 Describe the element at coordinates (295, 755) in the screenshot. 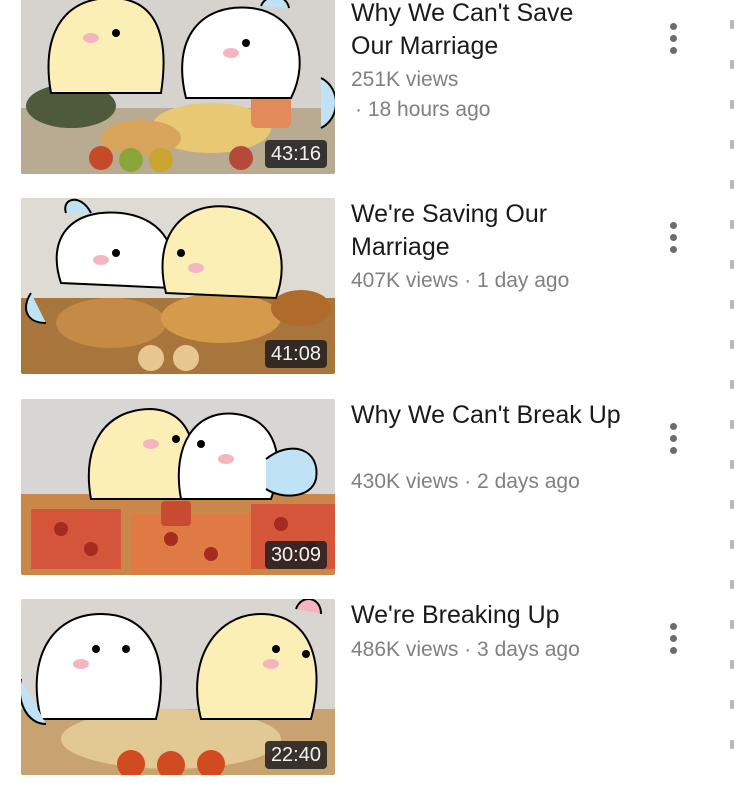

I see `video-duration: 22:40` at that location.